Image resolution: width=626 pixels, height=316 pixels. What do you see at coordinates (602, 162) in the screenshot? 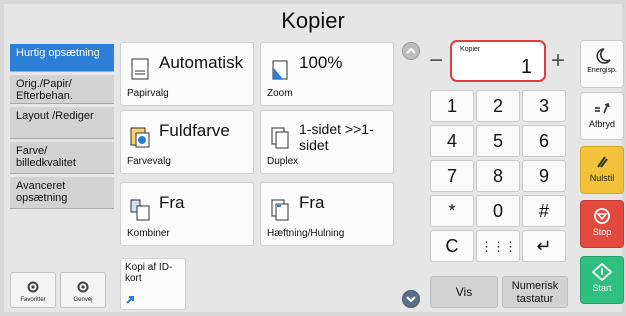
I see `reset-icon` at bounding box center [602, 162].